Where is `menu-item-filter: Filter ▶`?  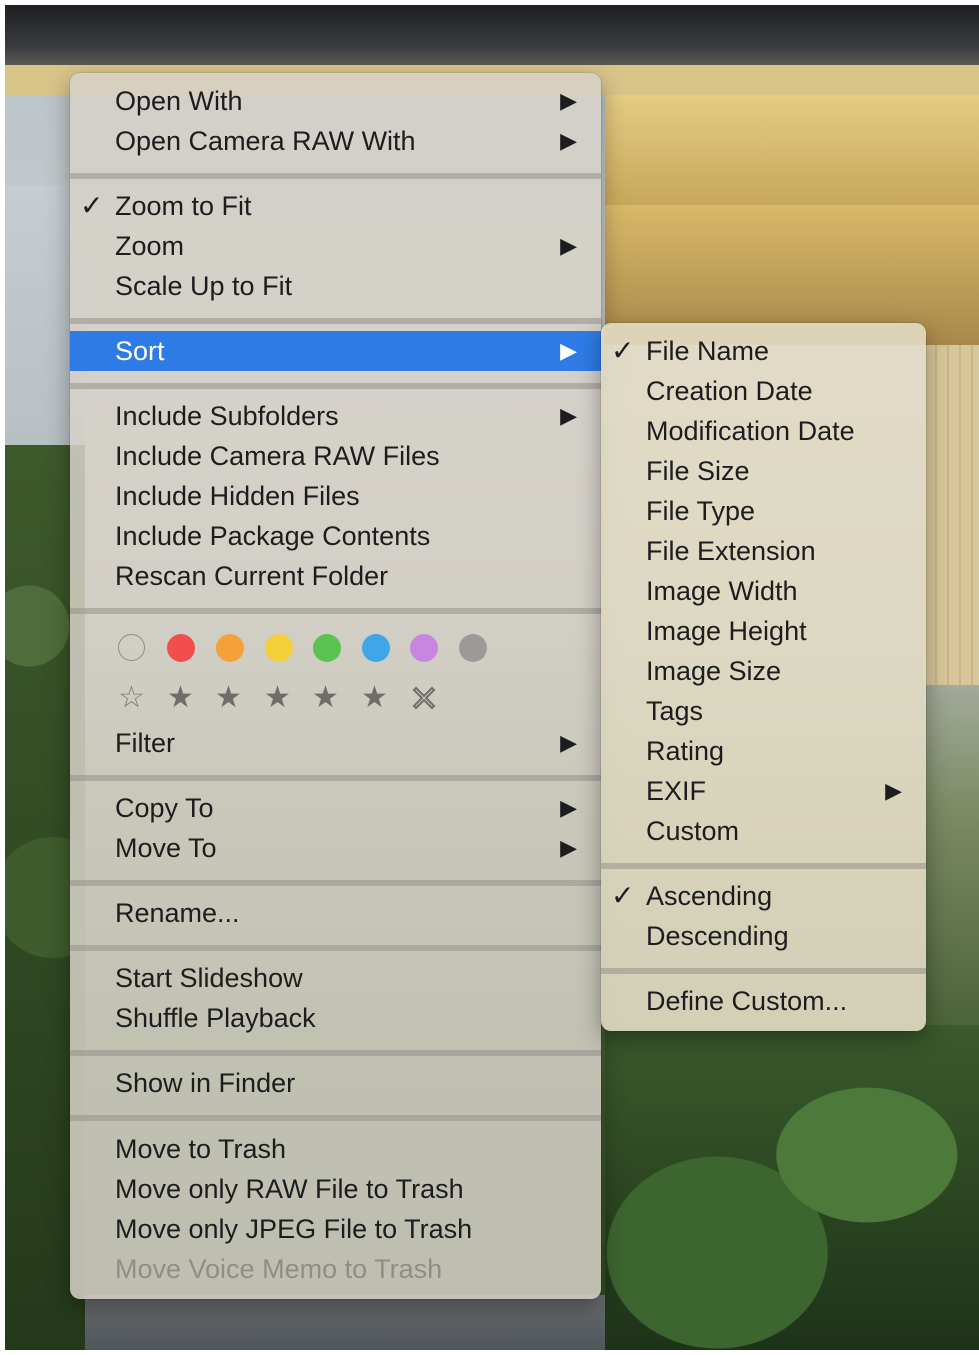 menu-item-filter: Filter ▶ is located at coordinates (335, 743).